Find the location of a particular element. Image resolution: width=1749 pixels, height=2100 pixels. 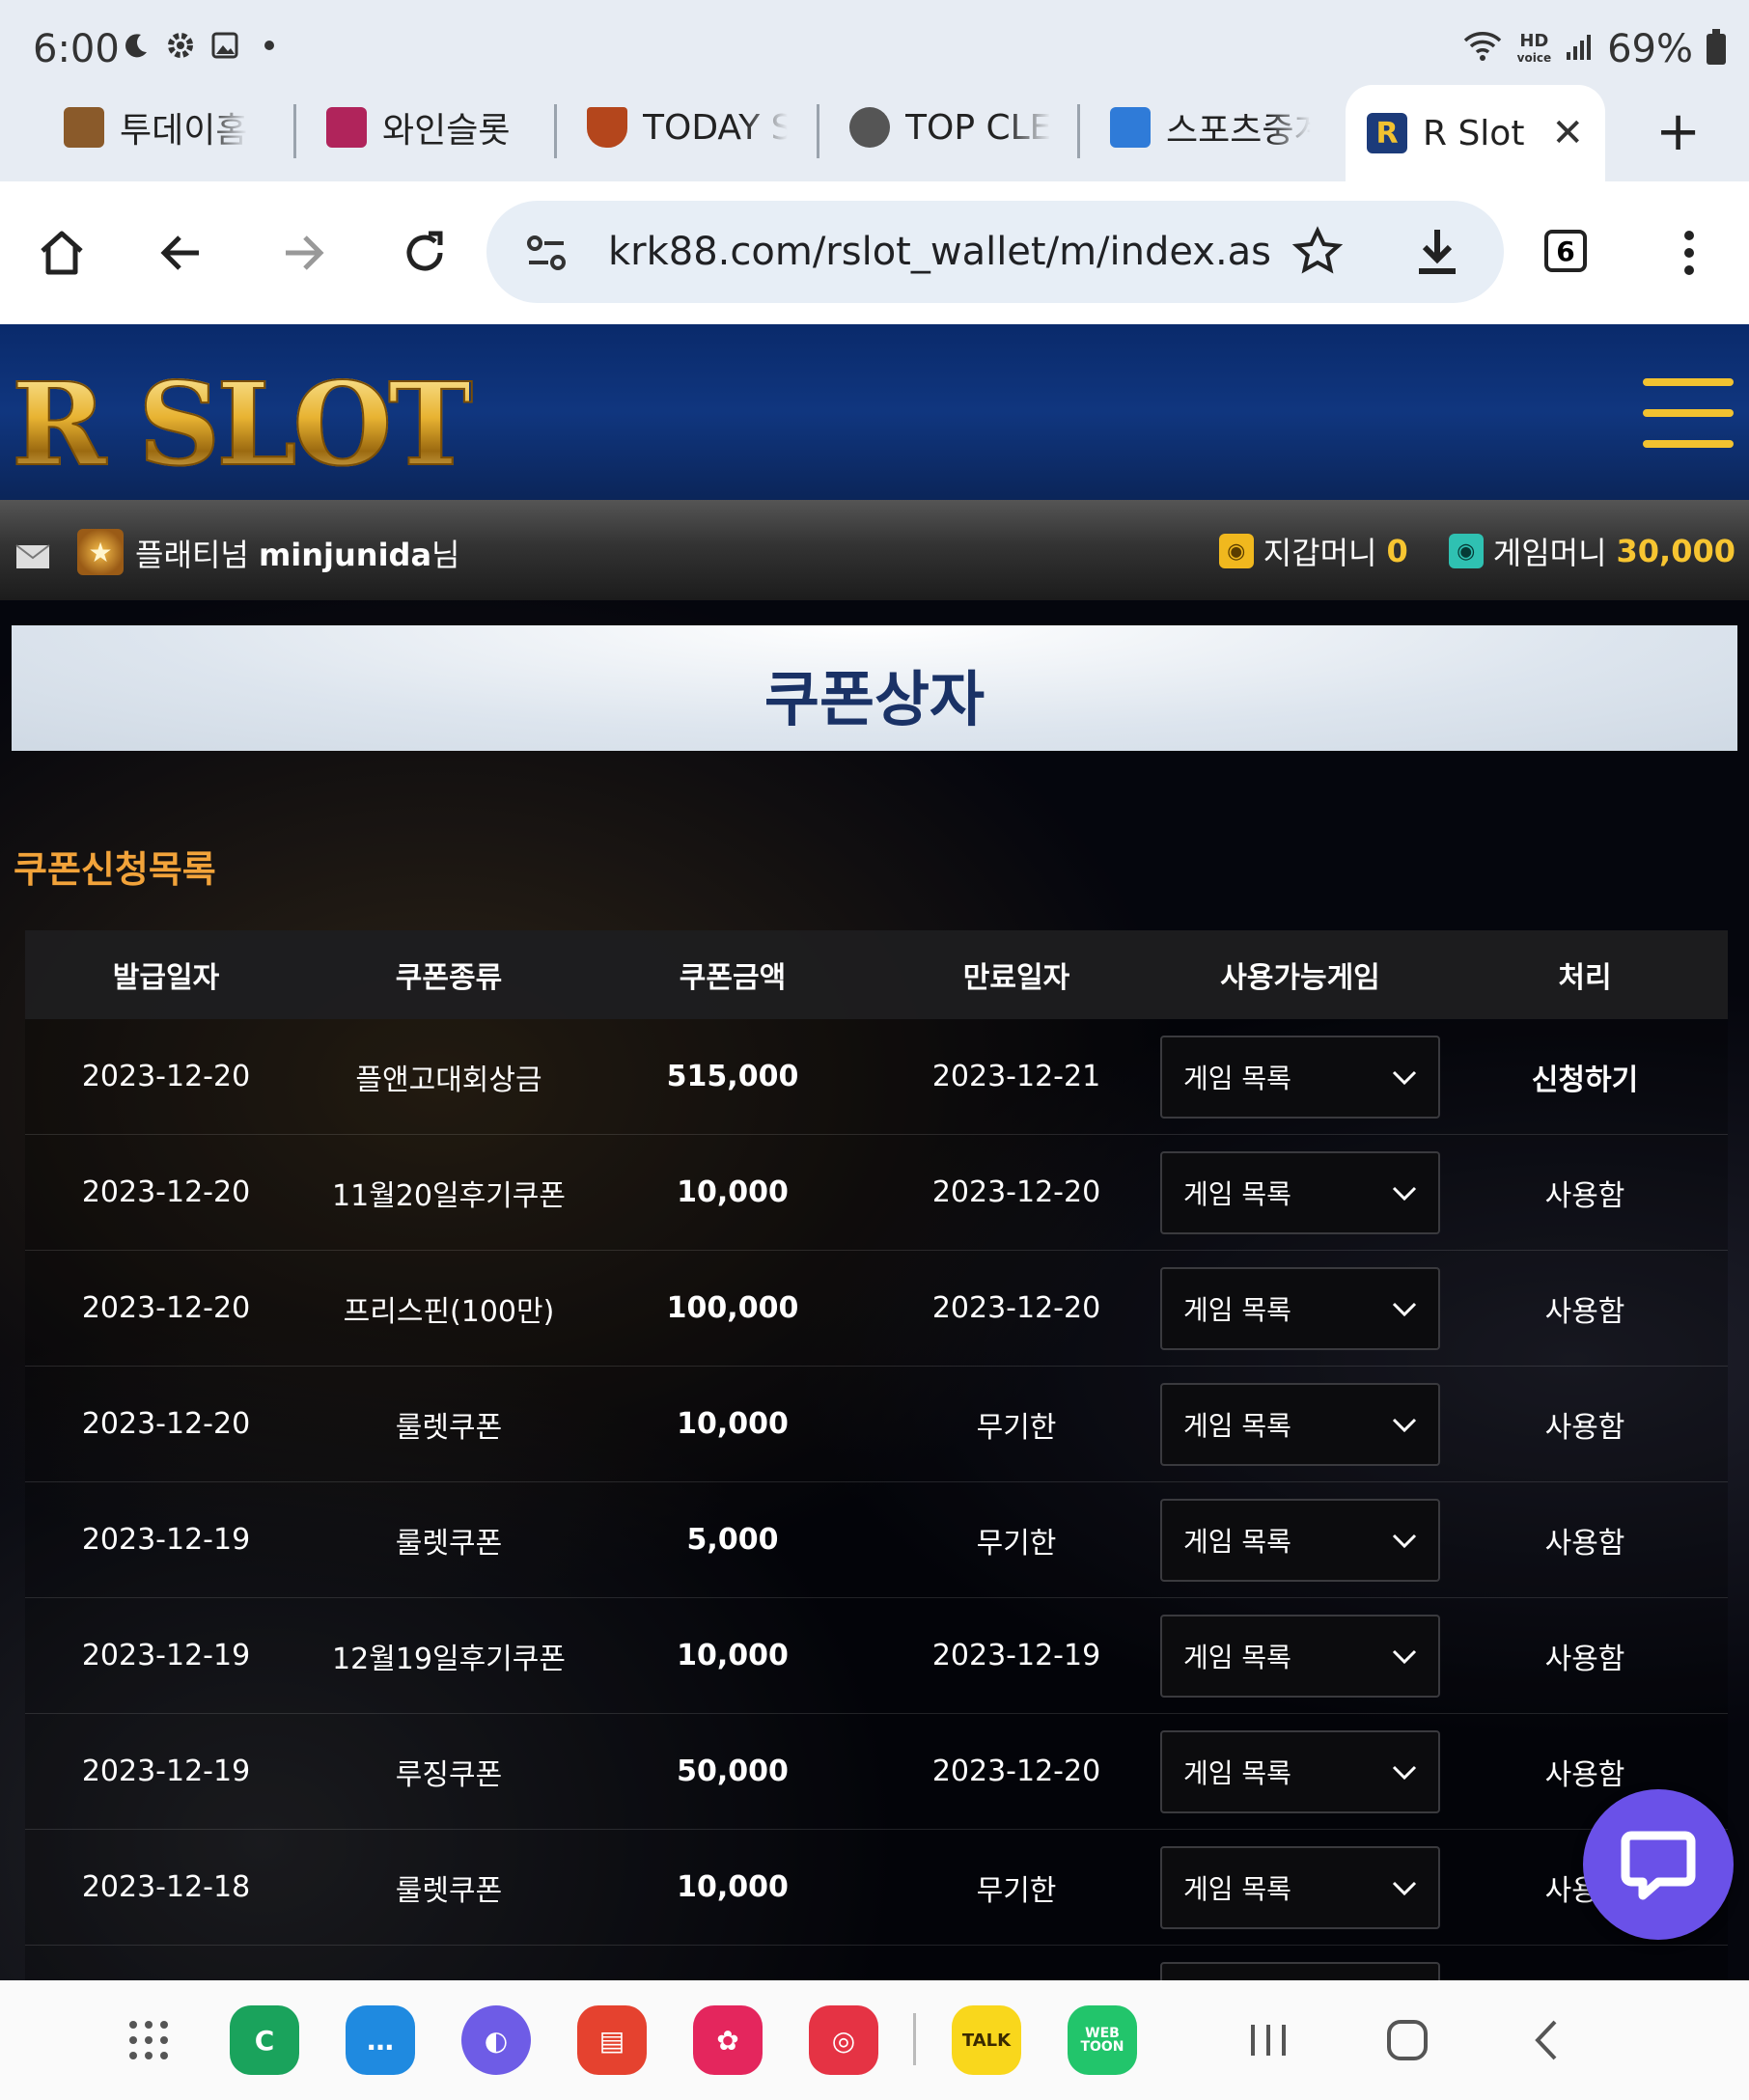

tab-divider is located at coordinates (295, 131).